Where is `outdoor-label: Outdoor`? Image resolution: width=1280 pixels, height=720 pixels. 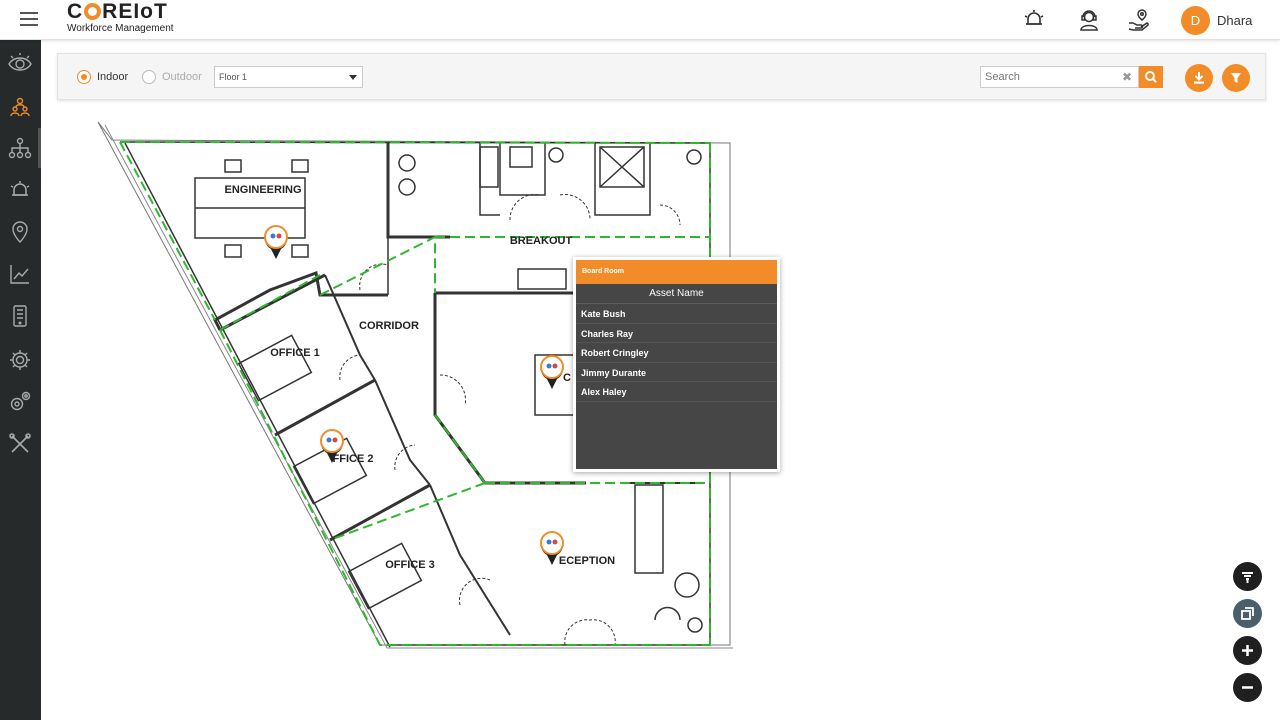 outdoor-label: Outdoor is located at coordinates (182, 77).